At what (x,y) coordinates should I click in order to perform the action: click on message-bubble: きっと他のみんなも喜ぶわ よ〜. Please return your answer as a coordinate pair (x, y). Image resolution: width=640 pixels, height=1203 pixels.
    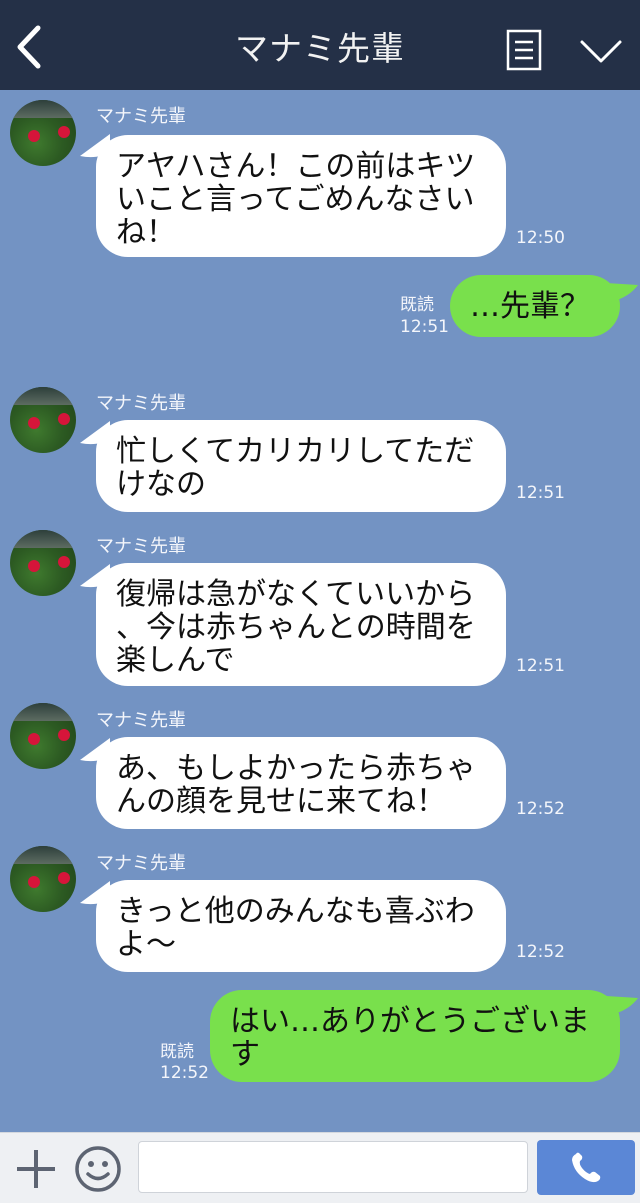
    Looking at the image, I should click on (301, 926).